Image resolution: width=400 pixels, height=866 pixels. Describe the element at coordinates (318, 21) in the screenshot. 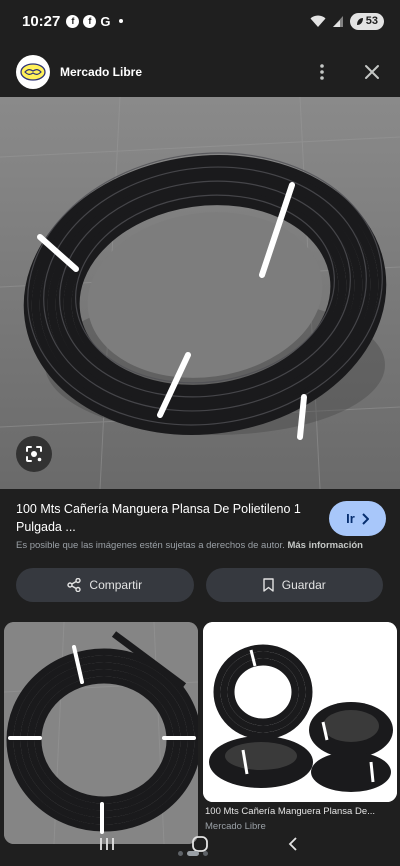

I see `wifi-icon` at that location.